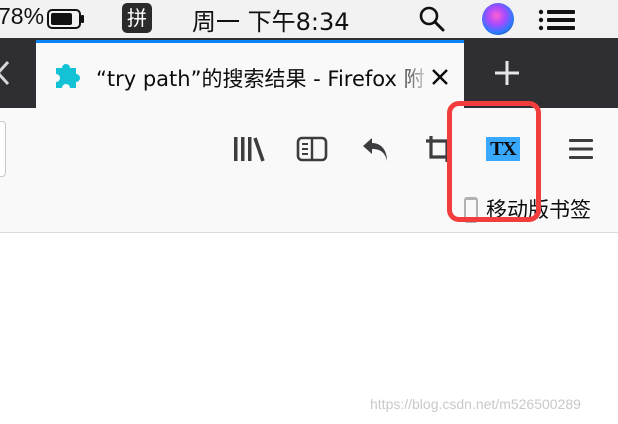  I want to click on battery-icon, so click(66, 19).